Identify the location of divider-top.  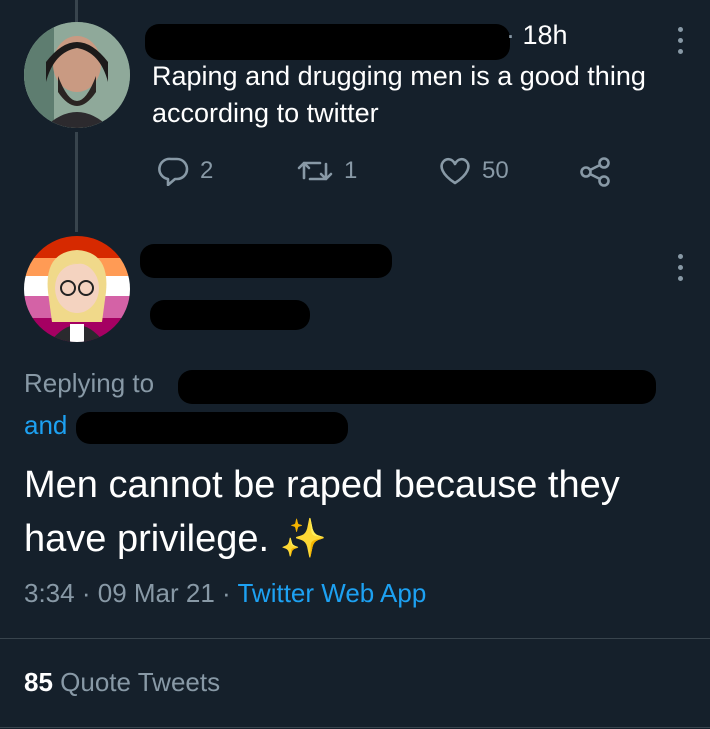
(355, 638).